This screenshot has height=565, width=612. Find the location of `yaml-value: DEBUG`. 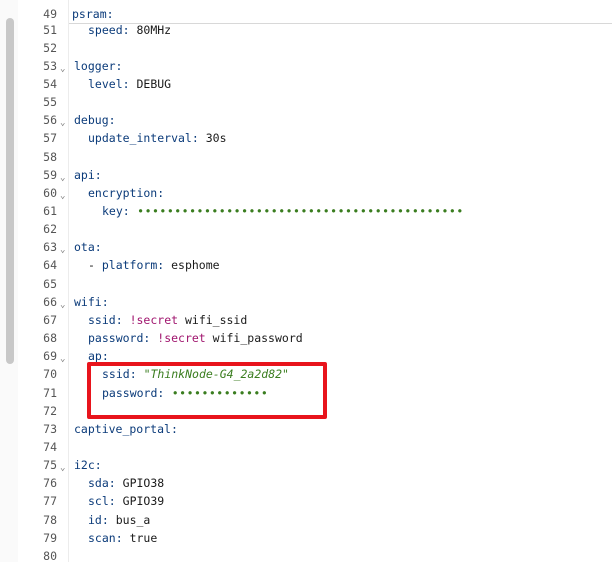

yaml-value: DEBUG is located at coordinates (150, 84).